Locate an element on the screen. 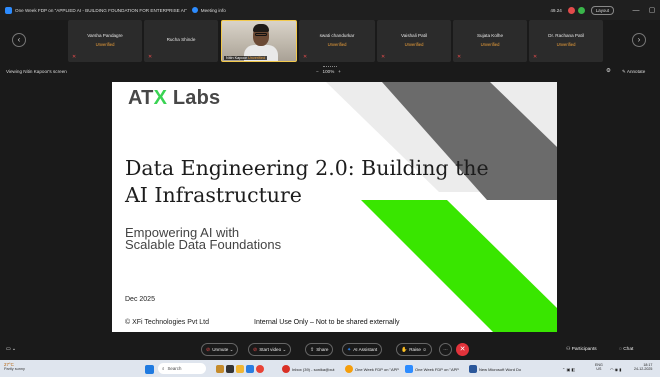 The image size is (660, 377). more-button: ··· is located at coordinates (445, 349).